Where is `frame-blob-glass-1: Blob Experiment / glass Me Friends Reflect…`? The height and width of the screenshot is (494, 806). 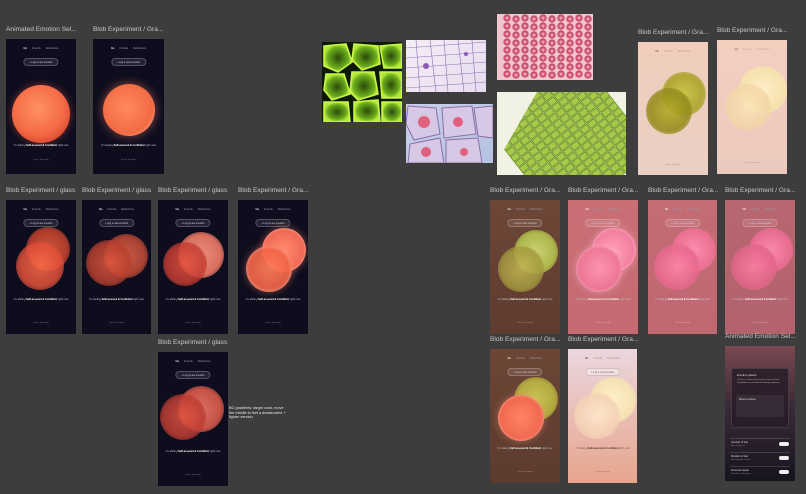 frame-blob-glass-1: Blob Experiment / glass Me Friends Reflect… is located at coordinates (41, 260).